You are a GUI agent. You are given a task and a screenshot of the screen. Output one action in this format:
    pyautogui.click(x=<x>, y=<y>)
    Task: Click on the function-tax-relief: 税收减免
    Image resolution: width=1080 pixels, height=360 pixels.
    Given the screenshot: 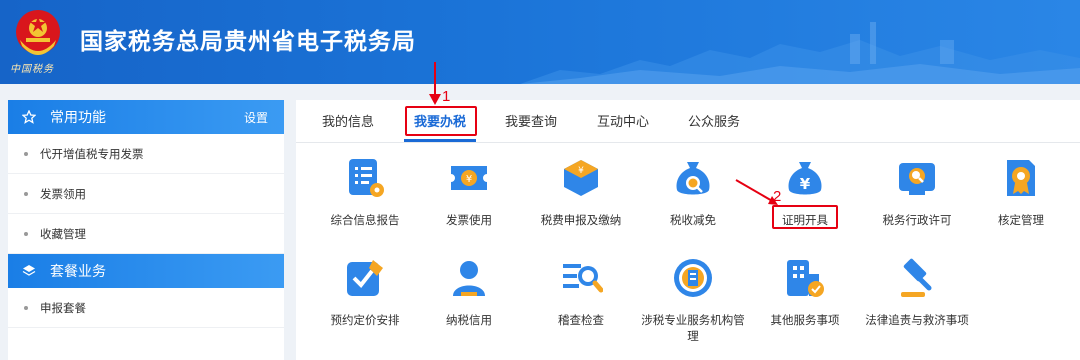 What is the action you would take?
    pyautogui.click(x=693, y=192)
    